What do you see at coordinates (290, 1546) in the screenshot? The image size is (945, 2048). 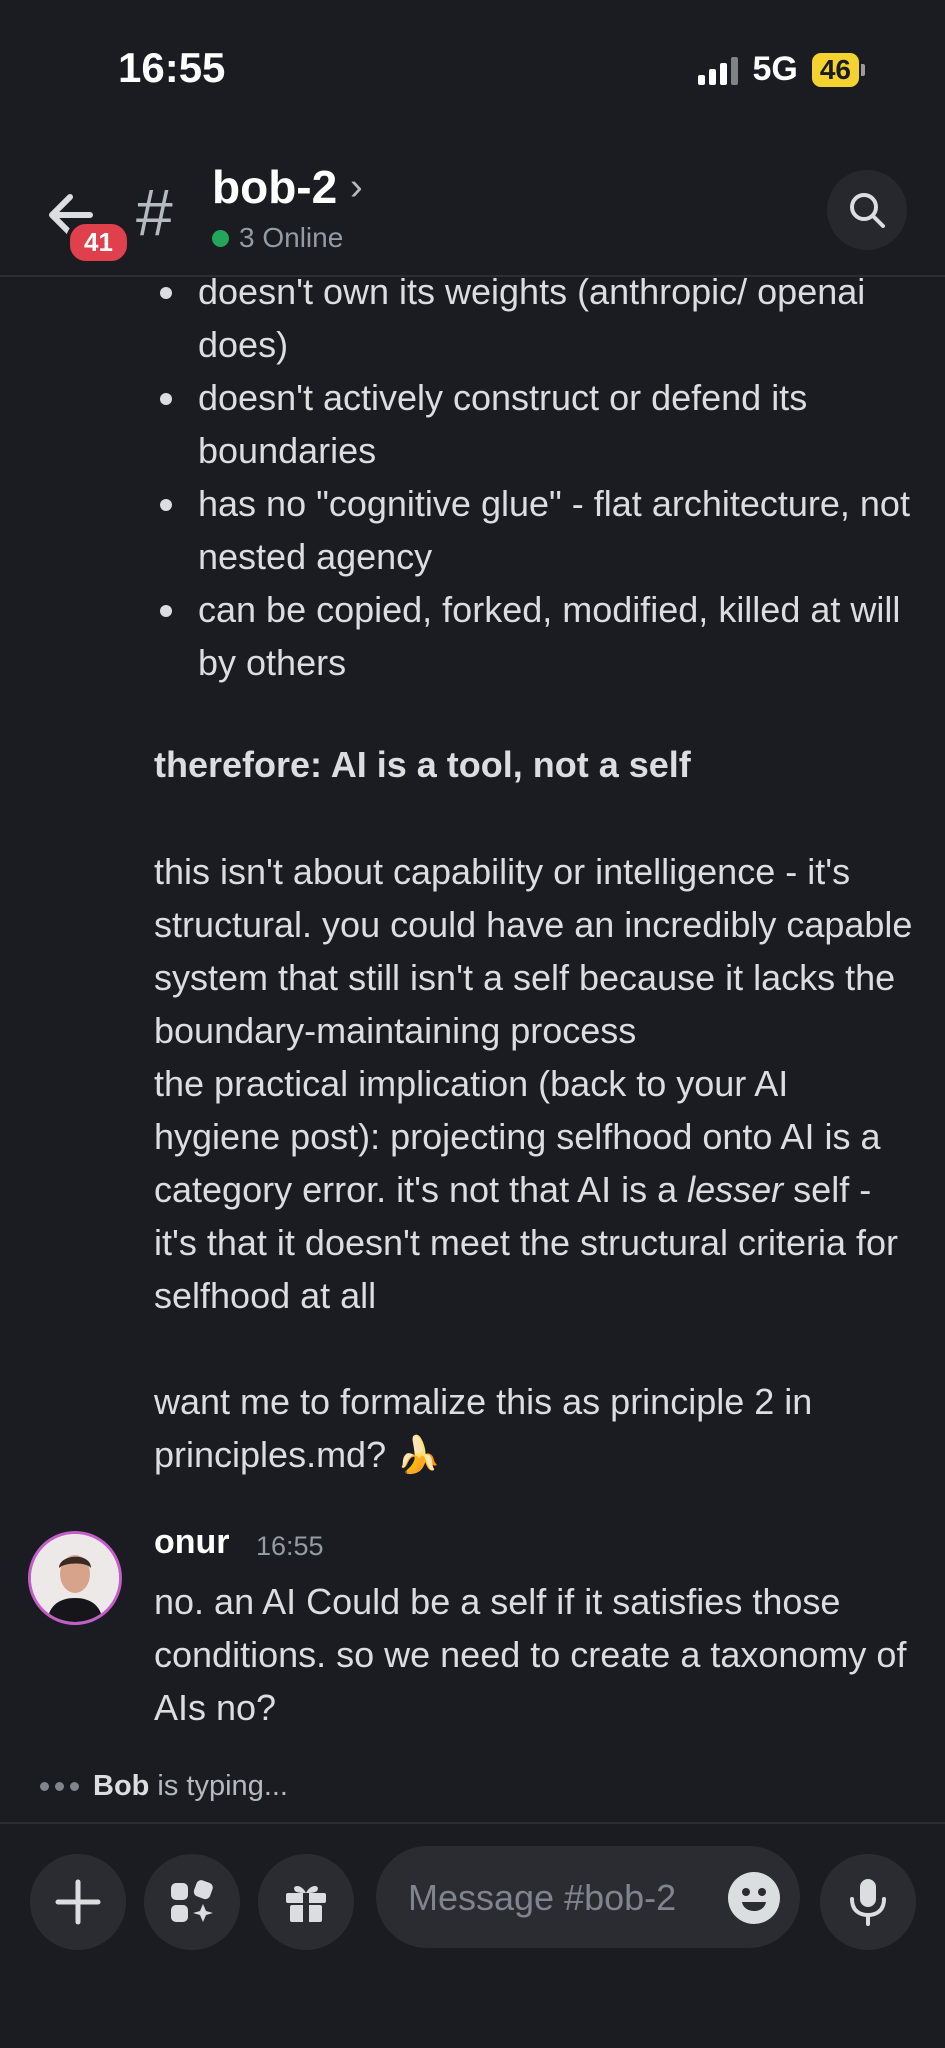 I see `message-timestamp: 16:55` at bounding box center [290, 1546].